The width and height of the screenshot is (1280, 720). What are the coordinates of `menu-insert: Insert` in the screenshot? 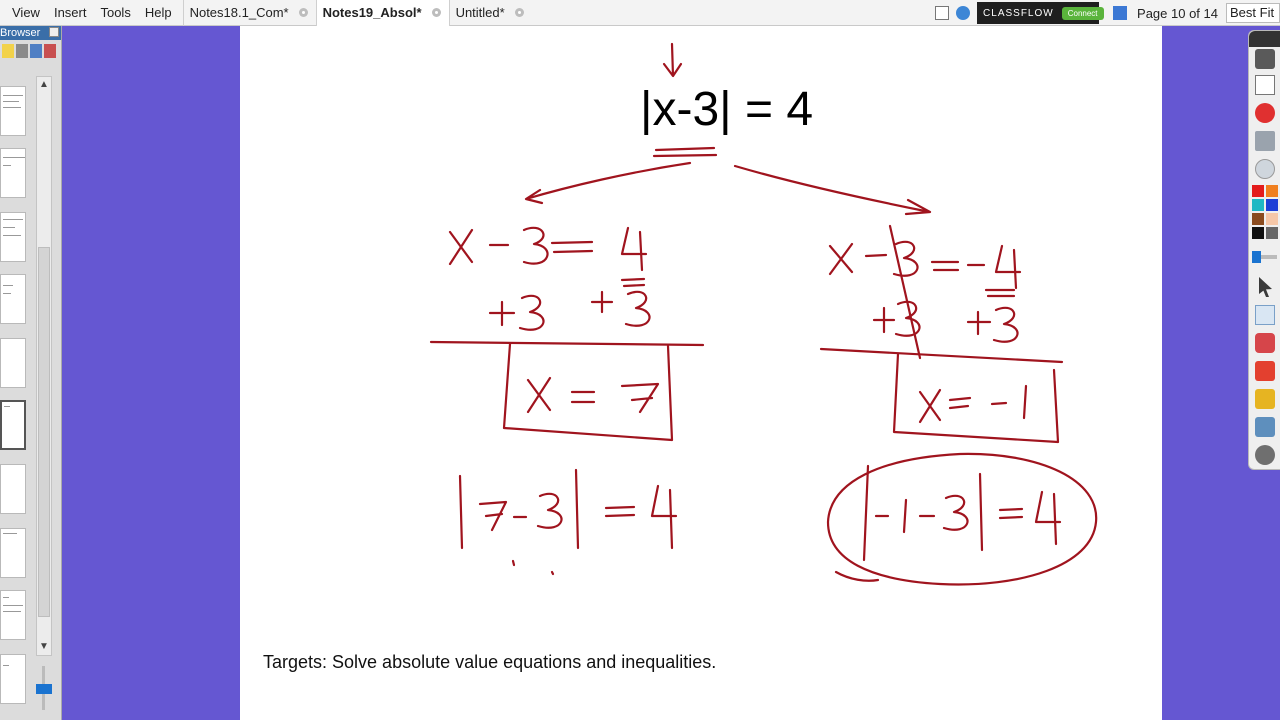 It's located at (70, 12).